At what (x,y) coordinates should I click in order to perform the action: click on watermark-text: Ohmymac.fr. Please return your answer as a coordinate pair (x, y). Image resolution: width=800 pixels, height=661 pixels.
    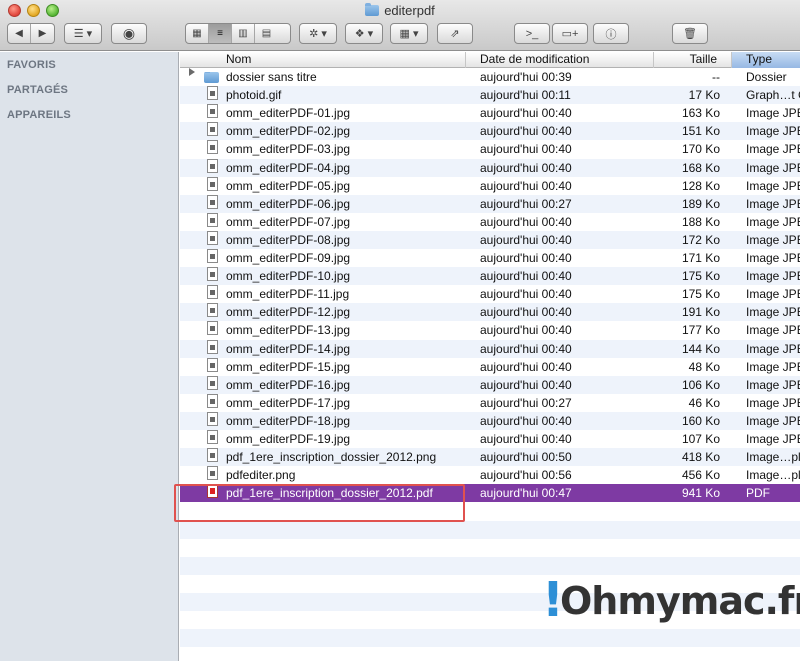
    Looking at the image, I should click on (680, 601).